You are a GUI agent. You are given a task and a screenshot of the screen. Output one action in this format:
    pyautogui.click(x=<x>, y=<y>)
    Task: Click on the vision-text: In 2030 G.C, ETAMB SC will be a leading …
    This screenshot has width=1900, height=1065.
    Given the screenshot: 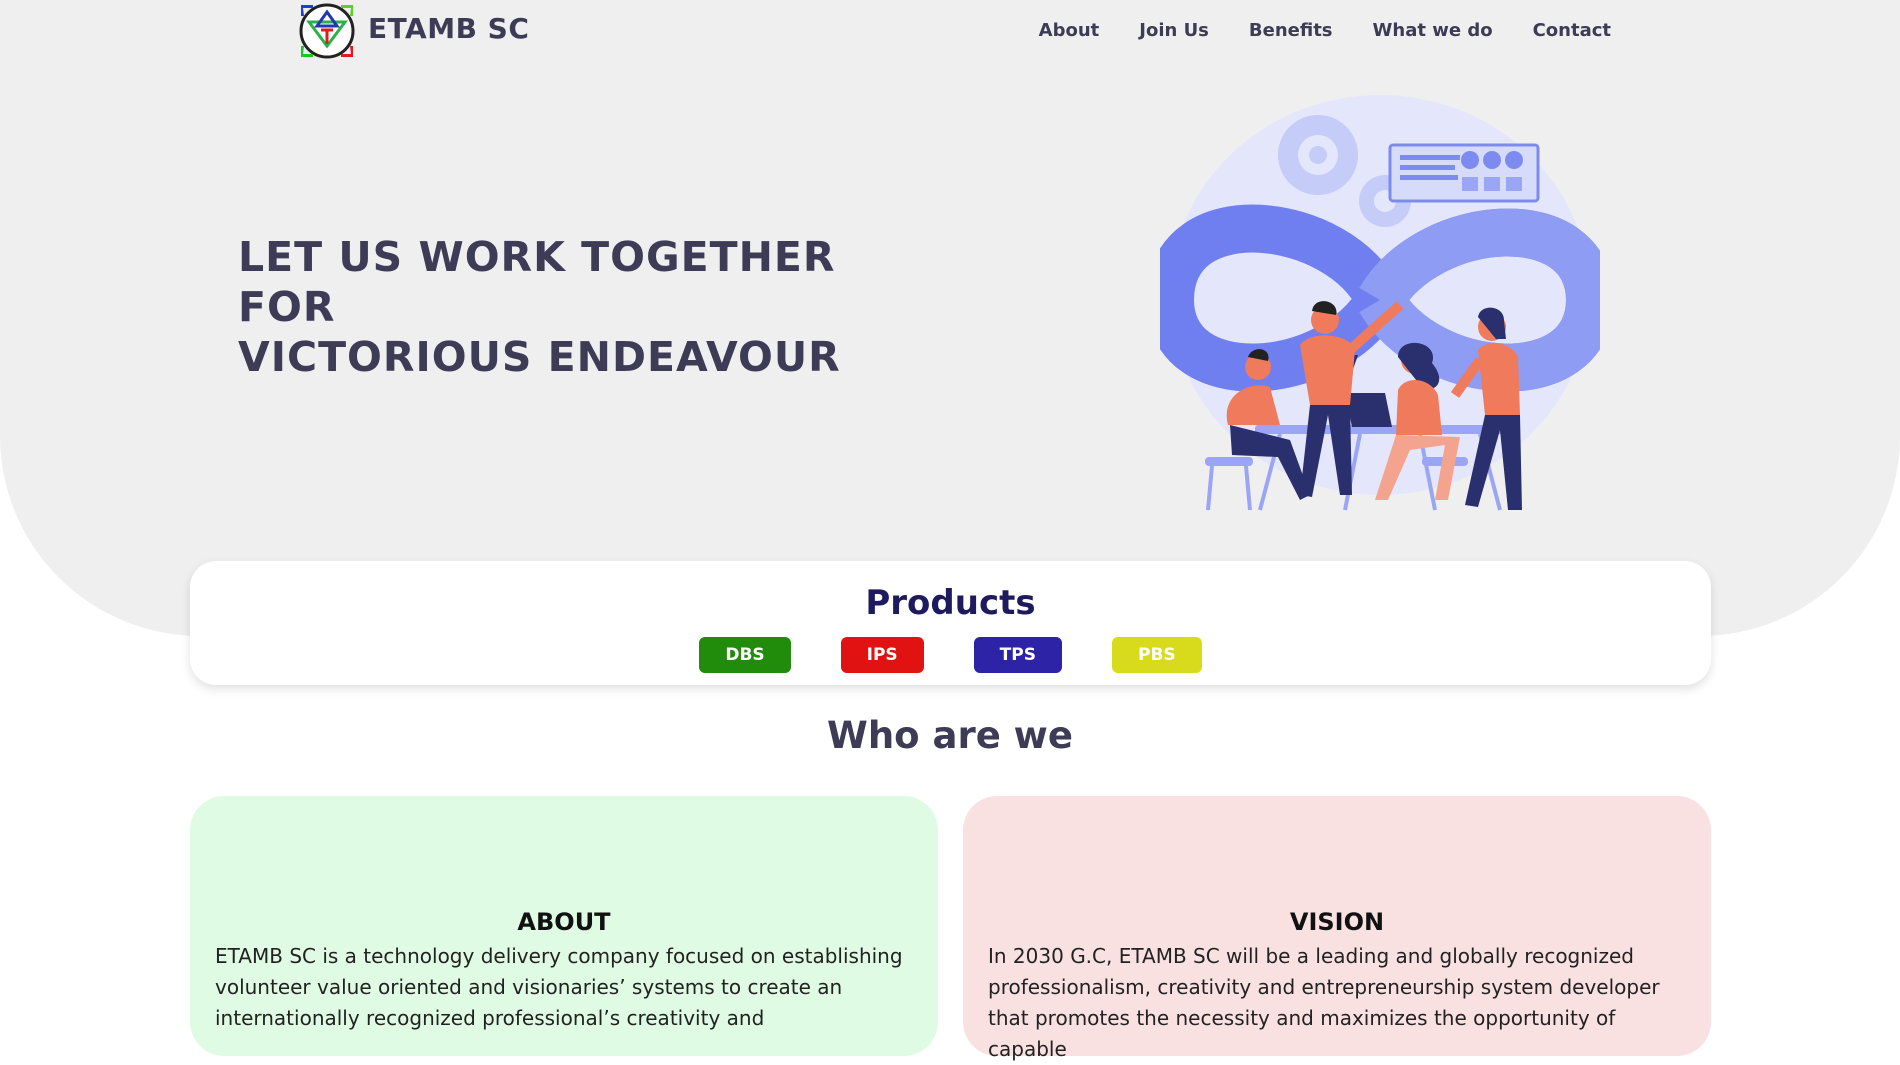 What is the action you would take?
    pyautogui.click(x=1324, y=1002)
    